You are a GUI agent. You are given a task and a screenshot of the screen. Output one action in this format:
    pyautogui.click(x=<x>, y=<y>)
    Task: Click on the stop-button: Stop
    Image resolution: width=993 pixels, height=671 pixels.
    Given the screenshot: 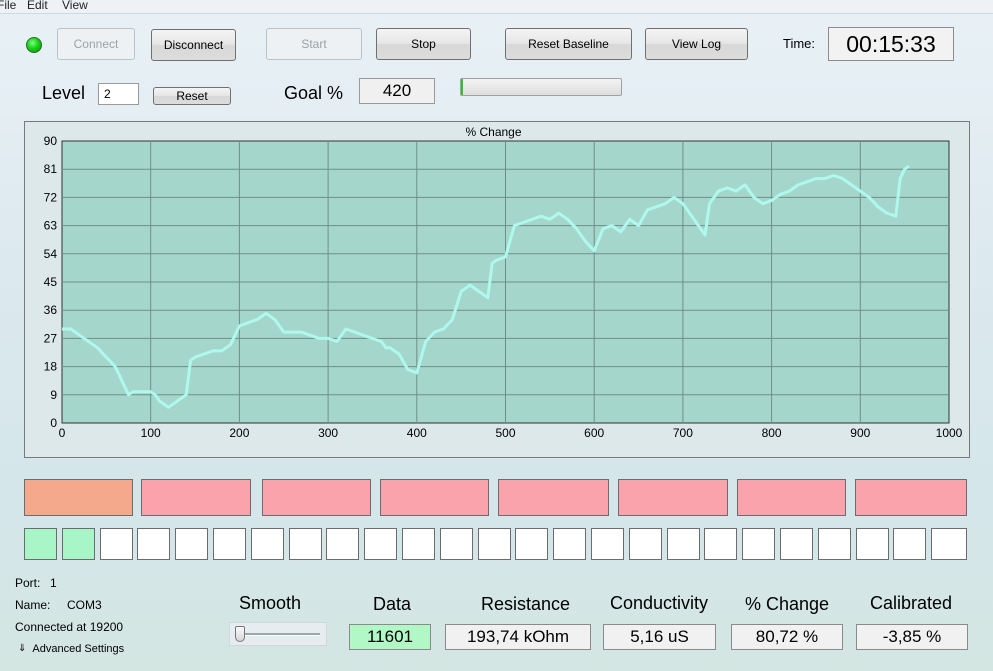 What is the action you would take?
    pyautogui.click(x=423, y=44)
    